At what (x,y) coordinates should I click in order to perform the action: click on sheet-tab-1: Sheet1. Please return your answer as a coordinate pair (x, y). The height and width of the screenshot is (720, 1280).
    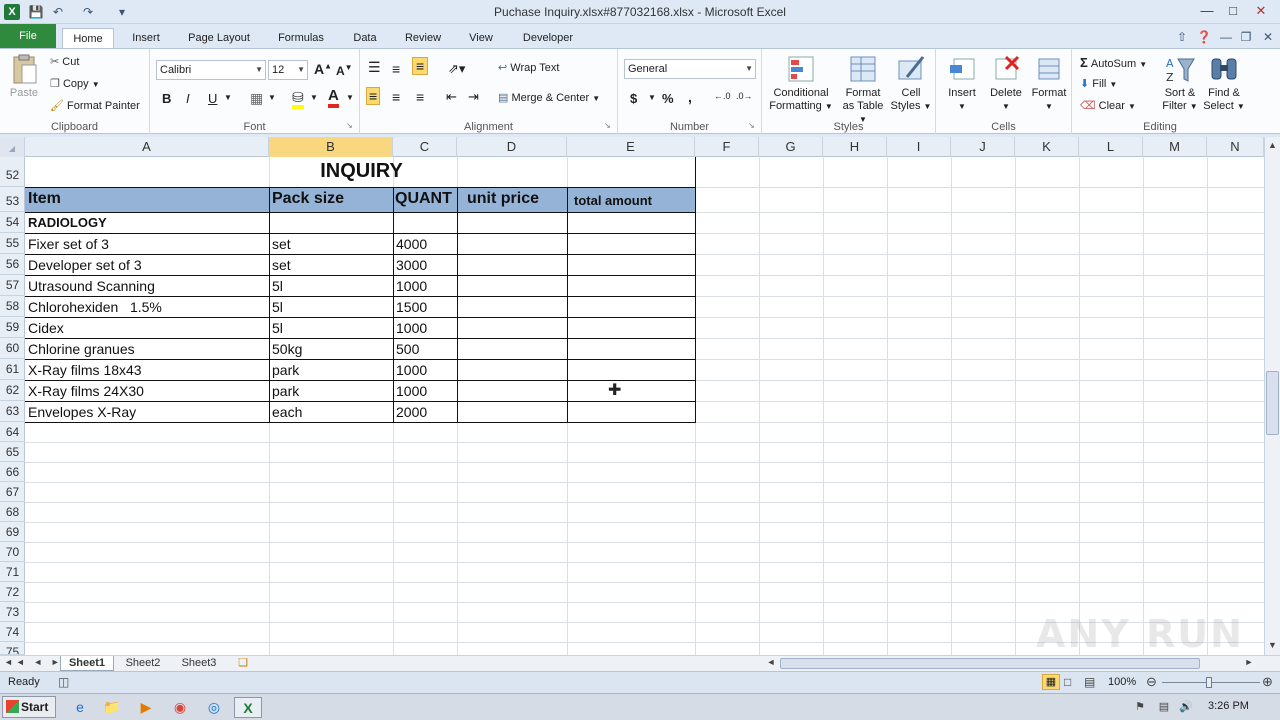
    Looking at the image, I should click on (87, 663).